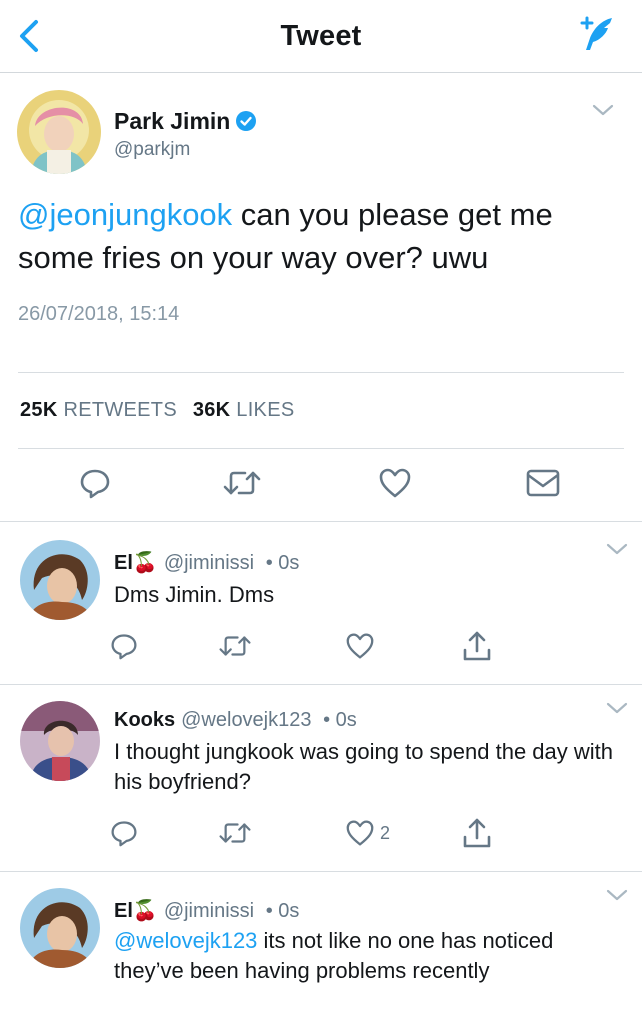  Describe the element at coordinates (246, 720) in the screenshot. I see `reply-author-handle: @welovejk123` at that location.